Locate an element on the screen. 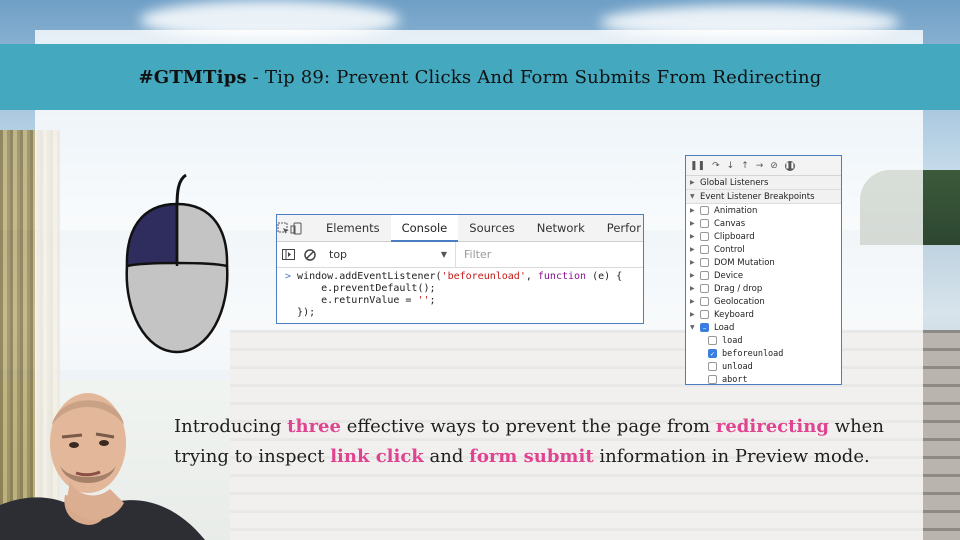 Image resolution: width=960 pixels, height=540 pixels. pause-icon: ❚❚ is located at coordinates (697, 166).